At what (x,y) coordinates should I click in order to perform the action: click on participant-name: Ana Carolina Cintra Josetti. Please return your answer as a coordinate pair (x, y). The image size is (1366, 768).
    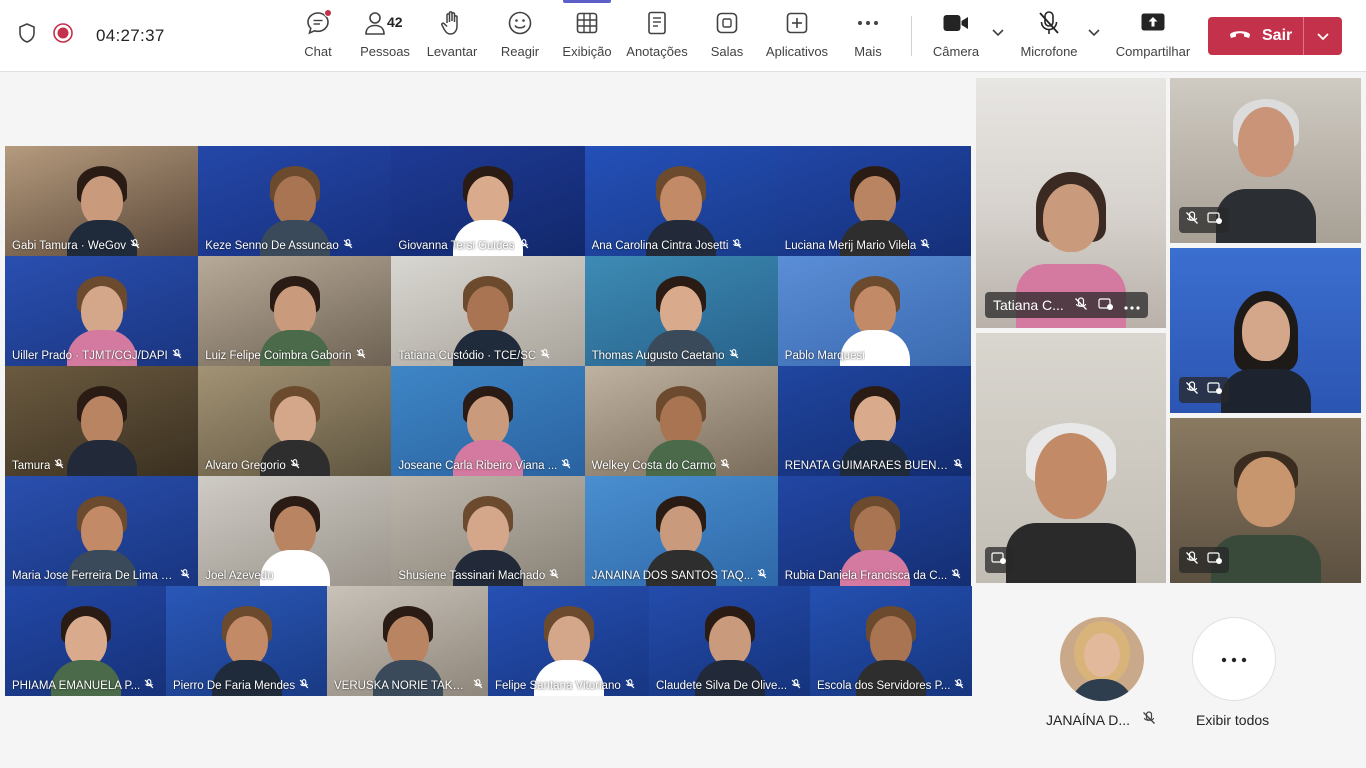
    Looking at the image, I should click on (660, 245).